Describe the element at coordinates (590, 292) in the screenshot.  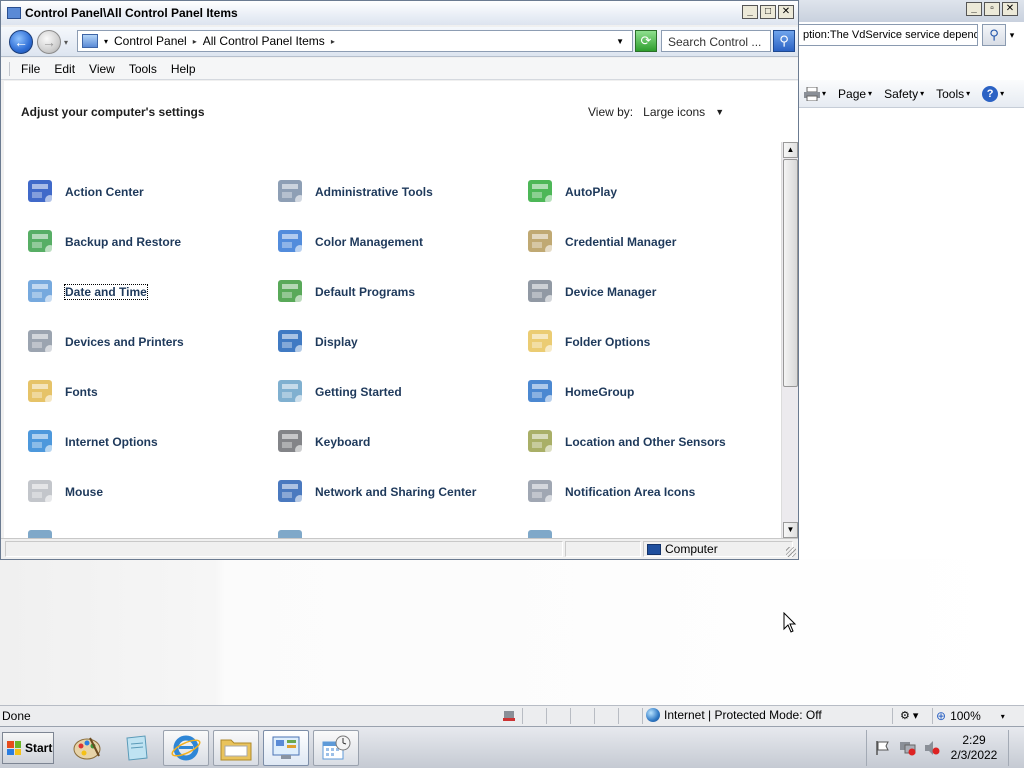
I see `cp-item: Device Manager` at that location.